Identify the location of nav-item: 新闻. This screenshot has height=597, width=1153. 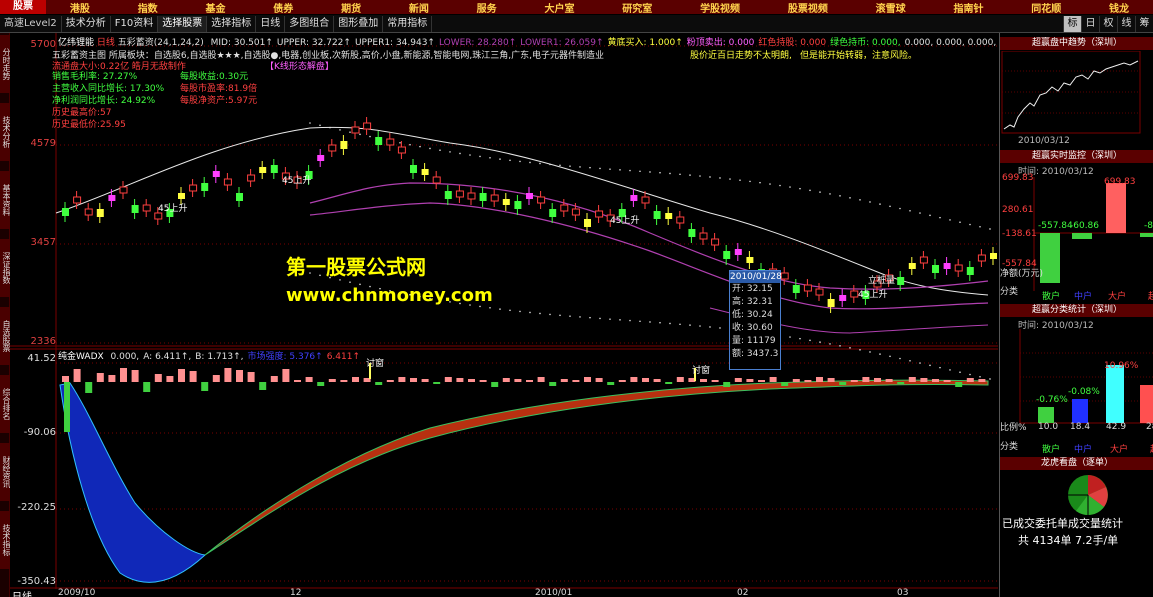
(419, 7).